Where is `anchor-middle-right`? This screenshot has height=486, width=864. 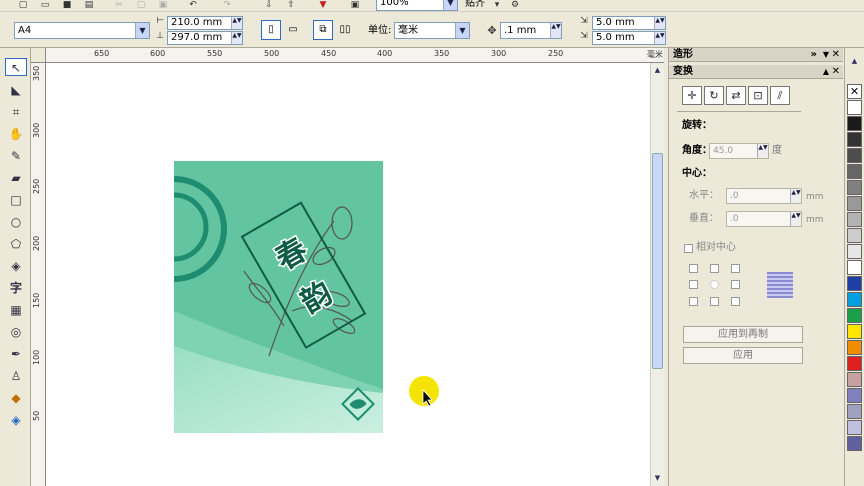 anchor-middle-right is located at coordinates (735, 284).